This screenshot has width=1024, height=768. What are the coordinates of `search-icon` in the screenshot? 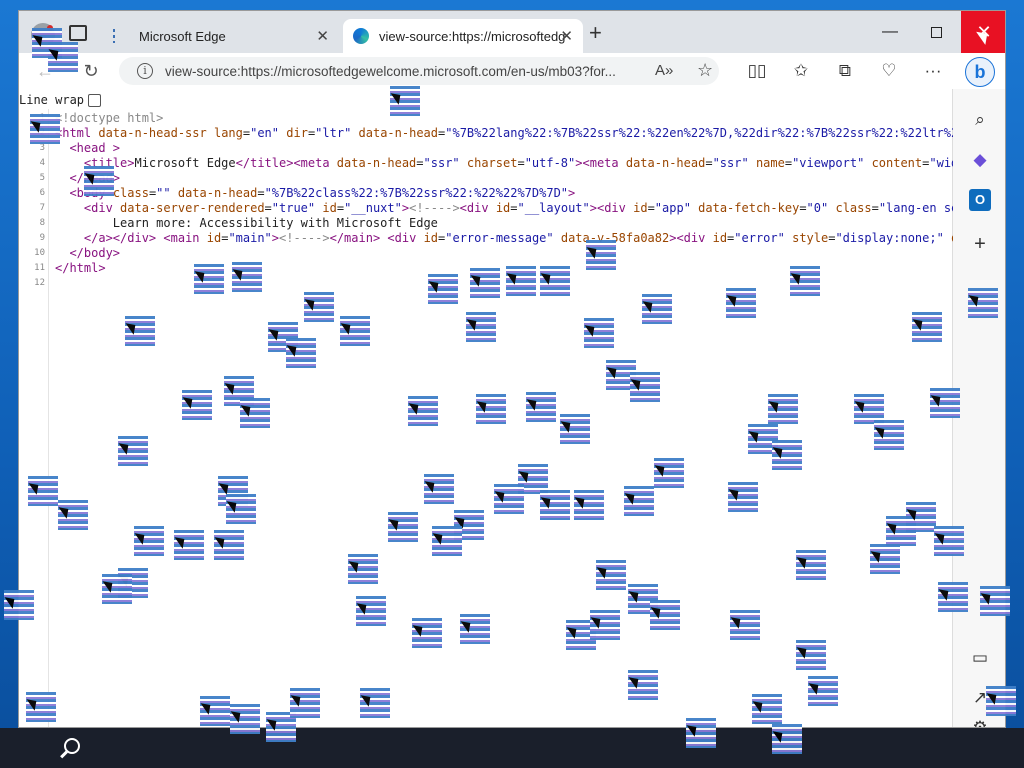 It's located at (71, 749).